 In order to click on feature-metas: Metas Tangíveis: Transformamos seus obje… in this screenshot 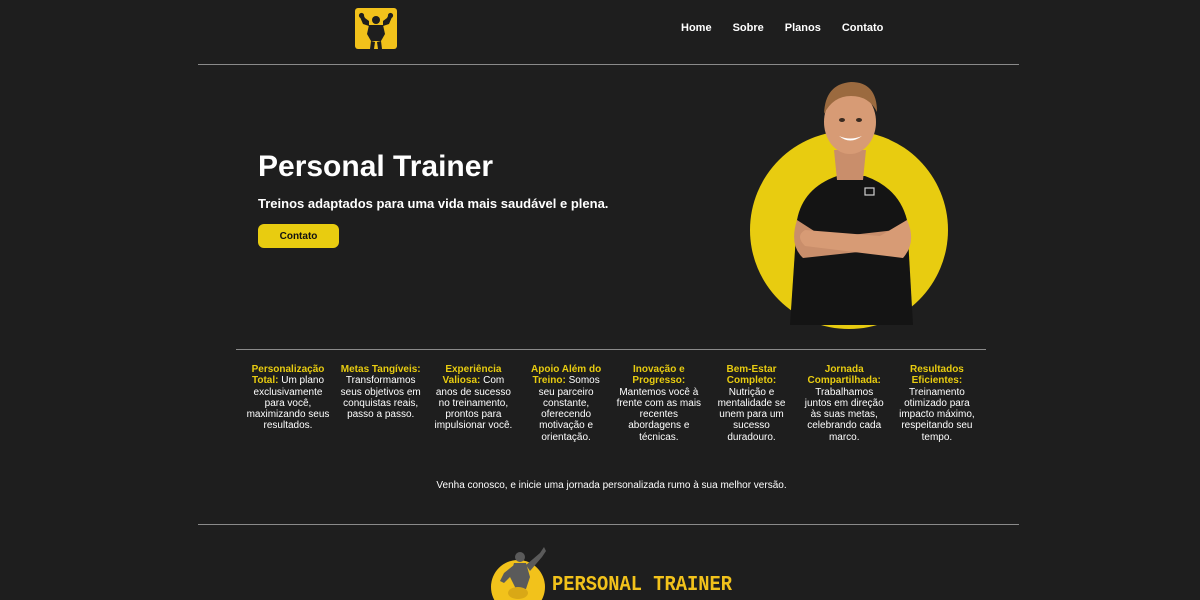, I will do `click(381, 403)`.